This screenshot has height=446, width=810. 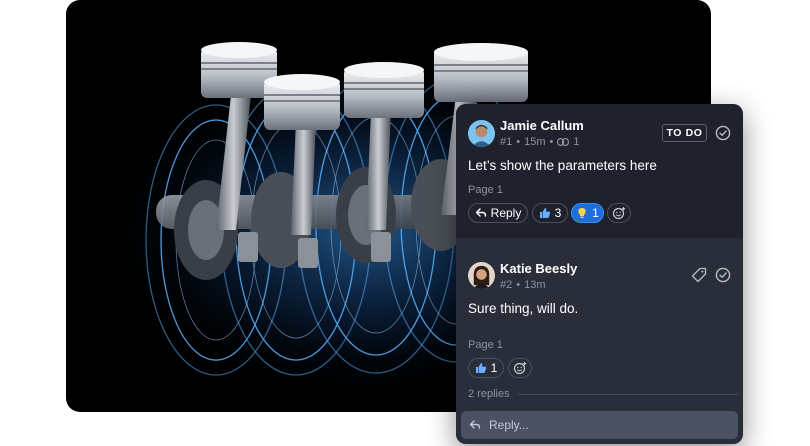 I want to click on comment-meta: #1 • 15m • 1, so click(x=540, y=142).